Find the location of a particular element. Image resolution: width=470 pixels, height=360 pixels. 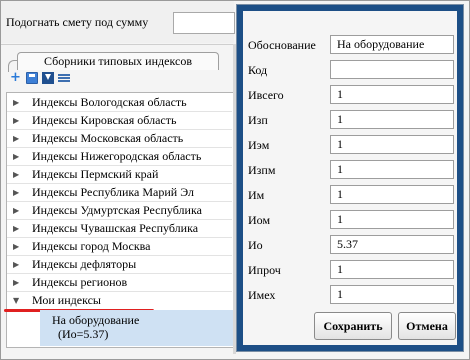

tree-item: ▶ Индексы Чувашская Республика is located at coordinates (119, 229).